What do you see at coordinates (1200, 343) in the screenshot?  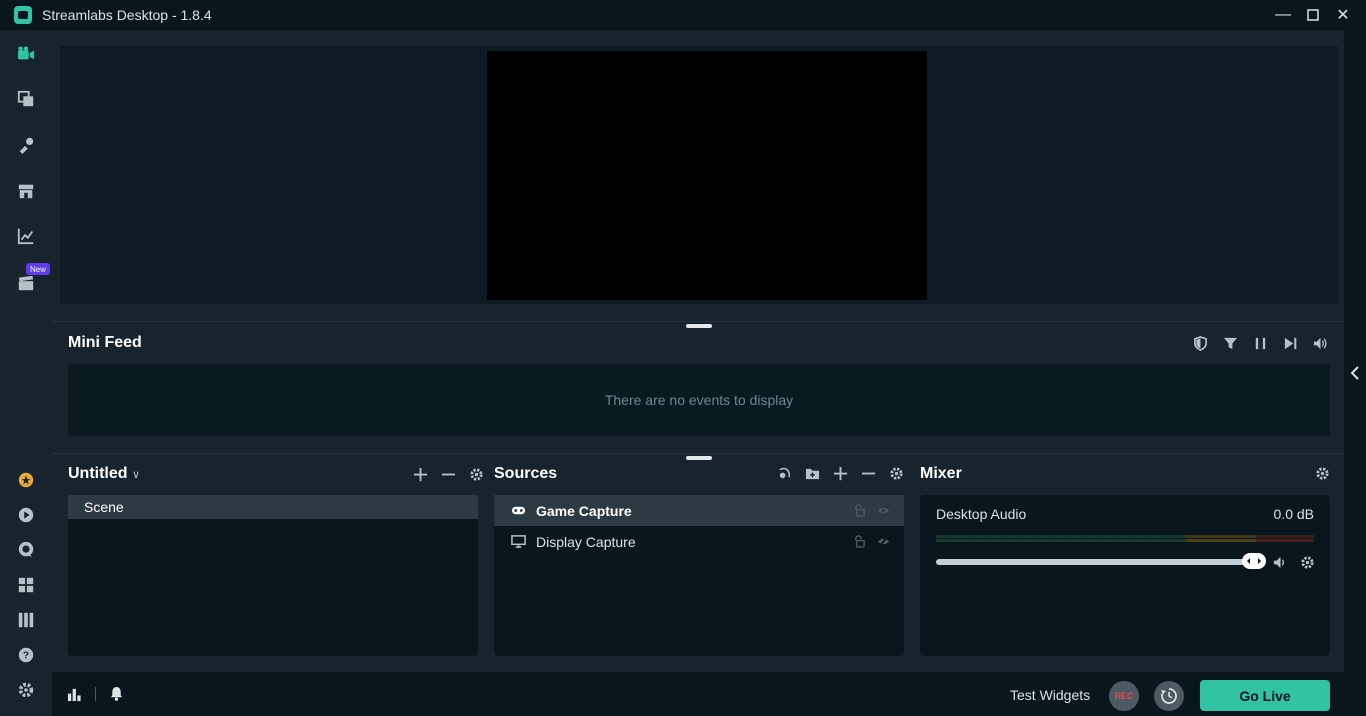 I see `shield-icon` at bounding box center [1200, 343].